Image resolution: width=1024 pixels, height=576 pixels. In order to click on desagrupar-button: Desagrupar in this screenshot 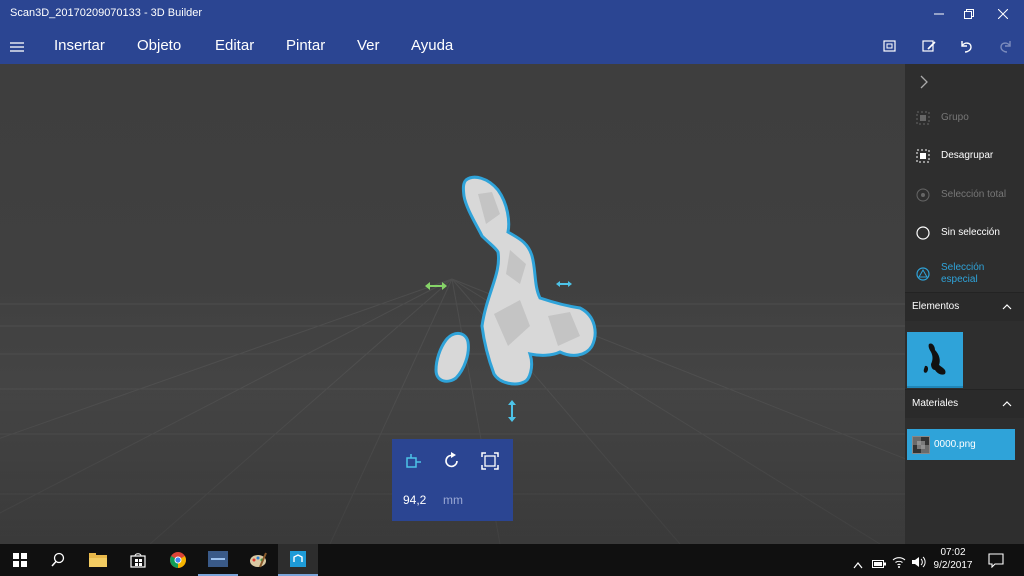, I will do `click(964, 157)`.